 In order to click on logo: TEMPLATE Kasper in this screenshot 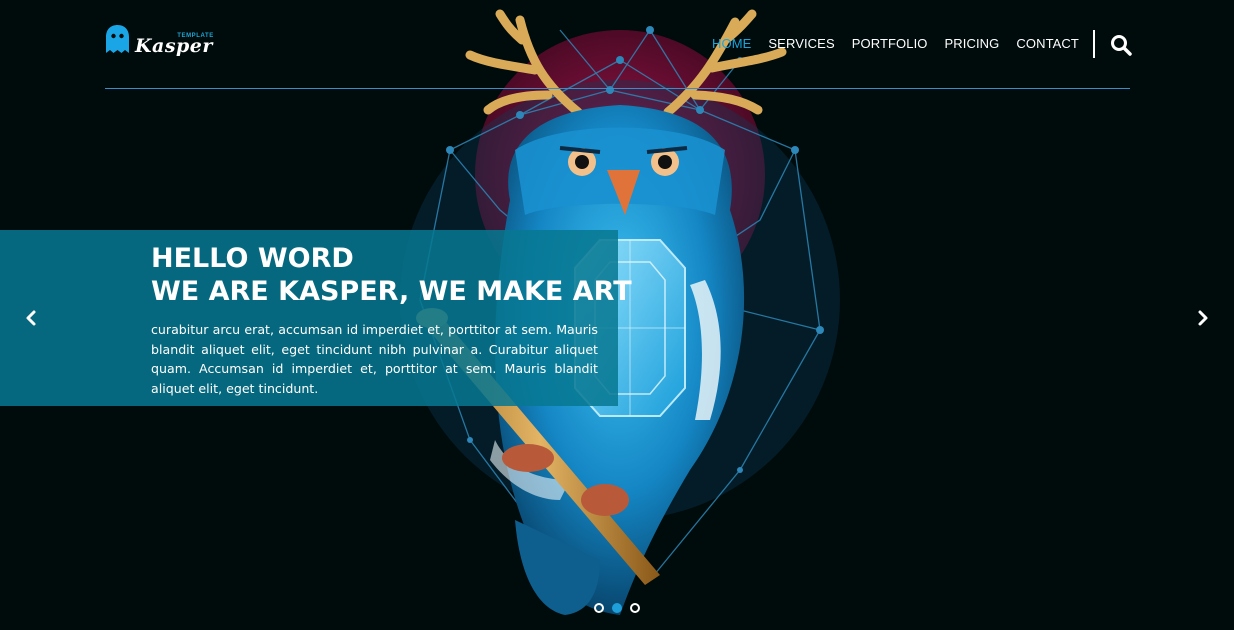, I will do `click(159, 40)`.